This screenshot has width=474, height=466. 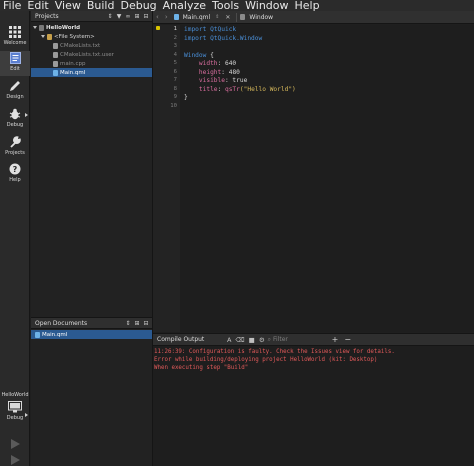 I want to click on code-token: import, so click(x=195, y=38).